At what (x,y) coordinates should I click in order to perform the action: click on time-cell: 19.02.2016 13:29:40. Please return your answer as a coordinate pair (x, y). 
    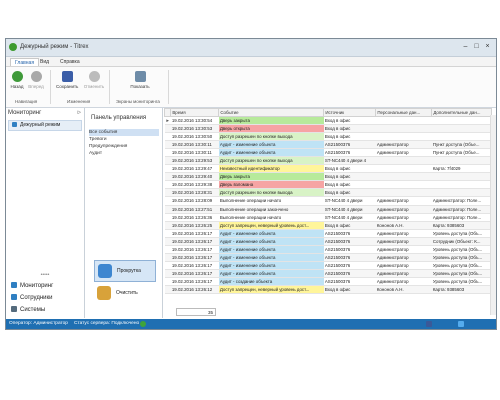
    Looking at the image, I should click on (194, 177).